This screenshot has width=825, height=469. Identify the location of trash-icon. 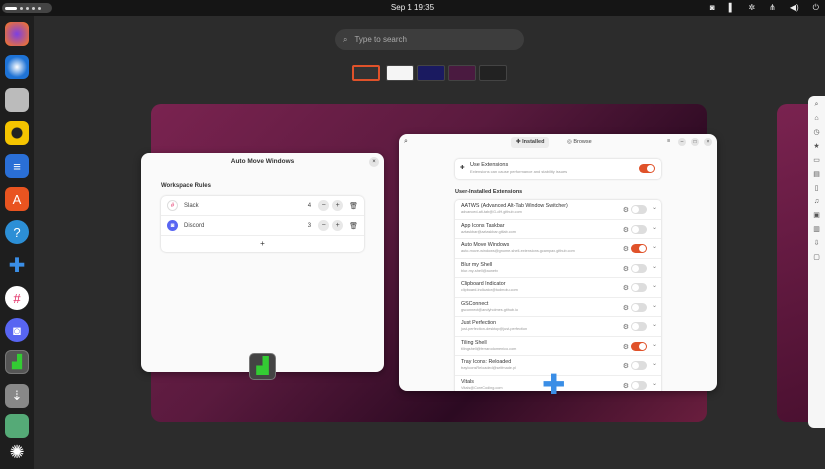
(17, 426).